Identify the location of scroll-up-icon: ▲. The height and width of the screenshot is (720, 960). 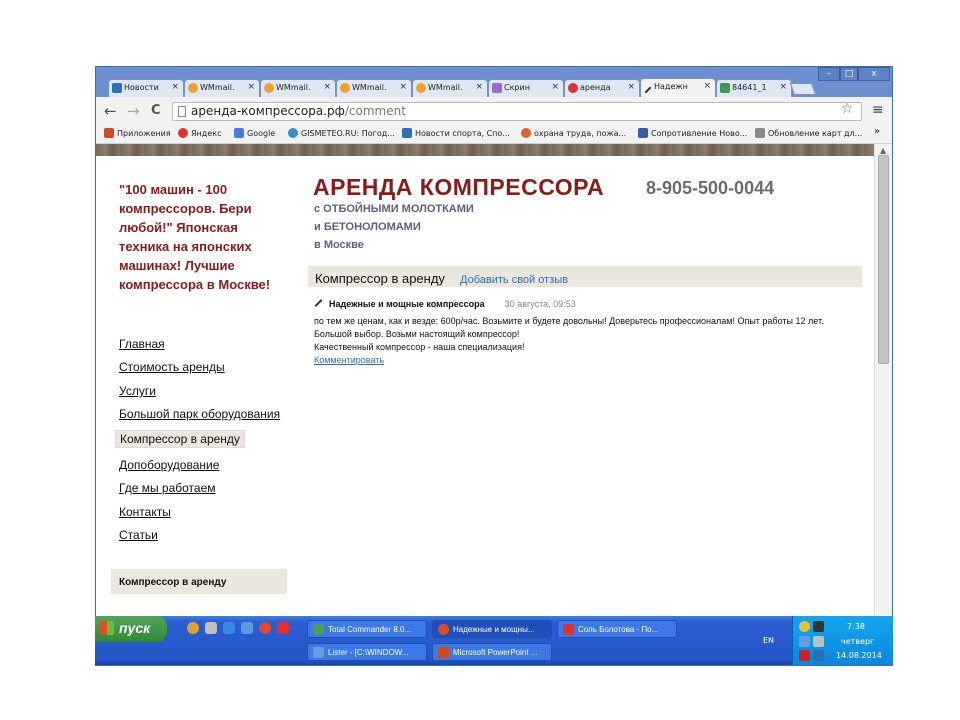
(883, 150).